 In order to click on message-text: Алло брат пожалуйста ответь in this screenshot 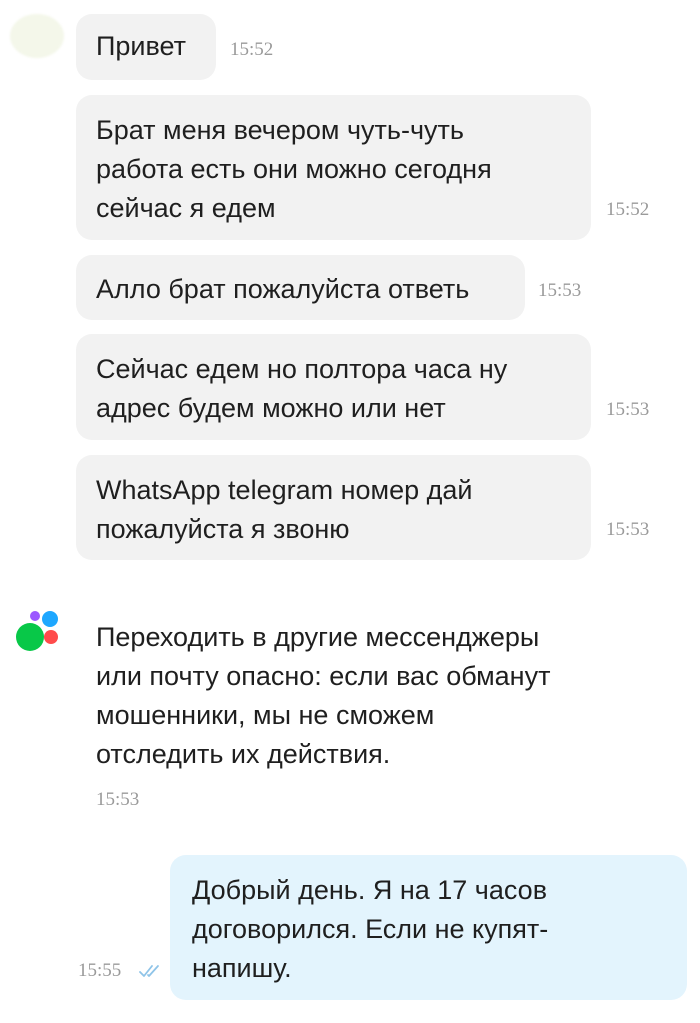, I will do `click(283, 289)`.